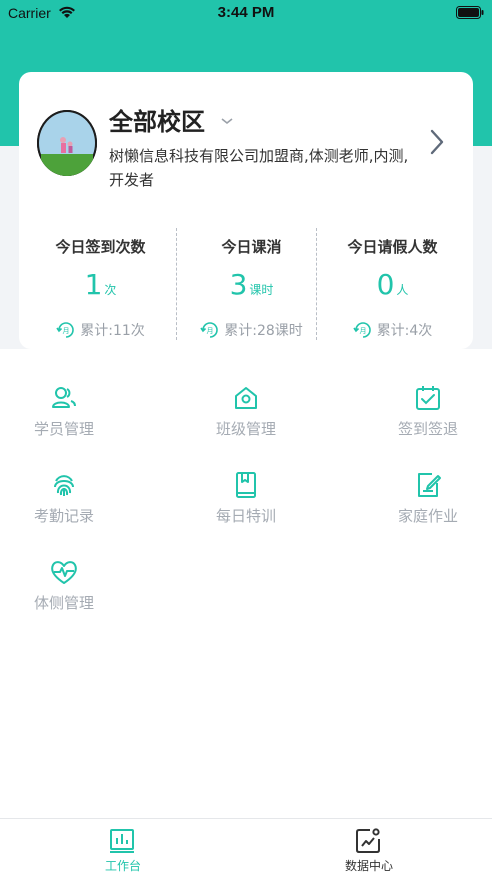 Image resolution: width=492 pixels, height=878 pixels. What do you see at coordinates (428, 417) in the screenshot?
I see `menu-check-in-out: 签到签退` at bounding box center [428, 417].